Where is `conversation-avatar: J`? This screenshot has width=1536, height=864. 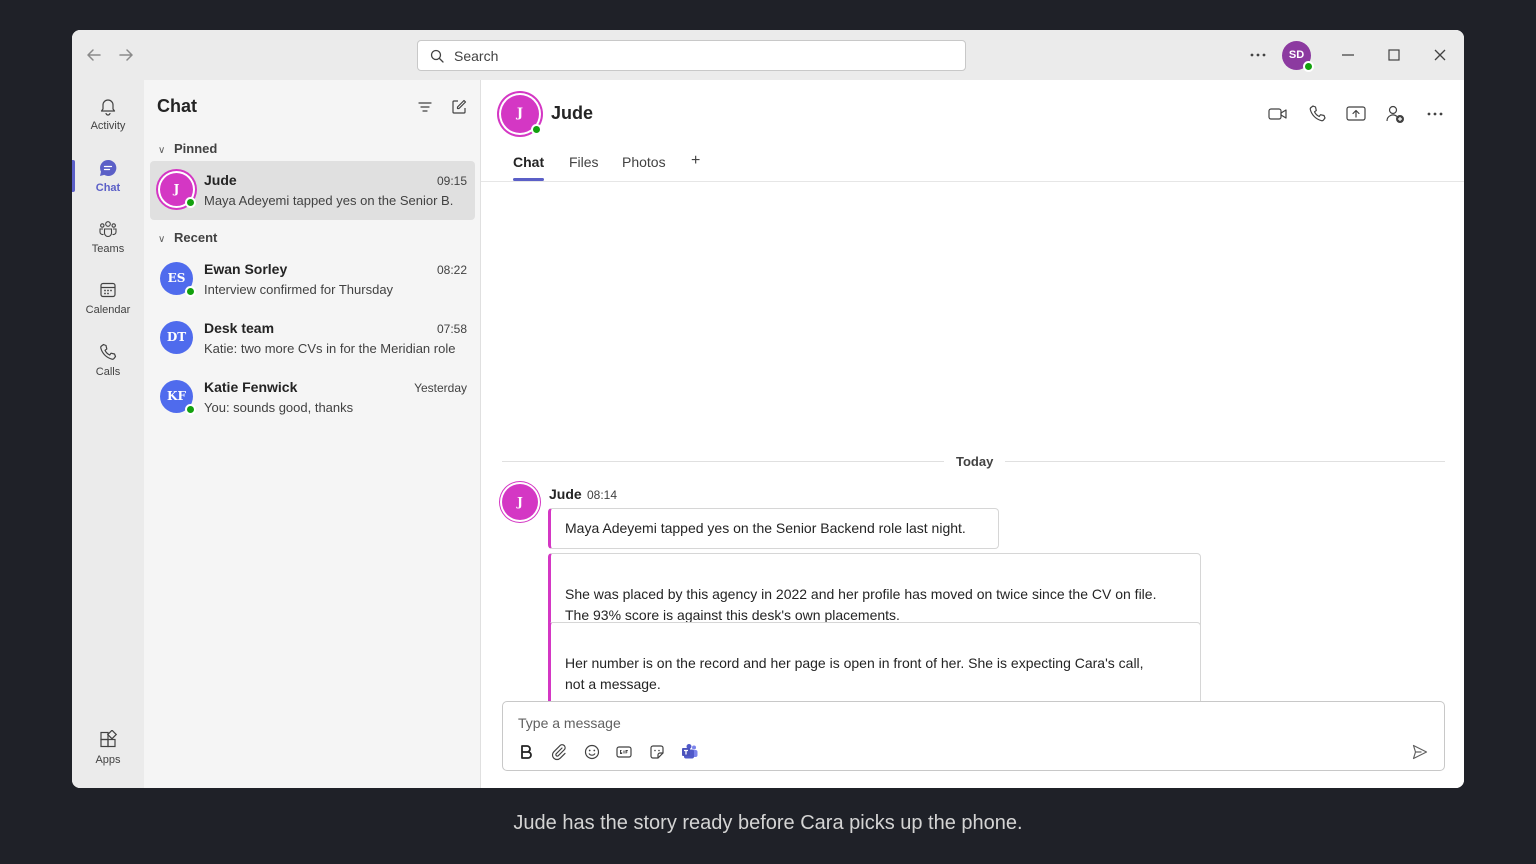 conversation-avatar: J is located at coordinates (521, 115).